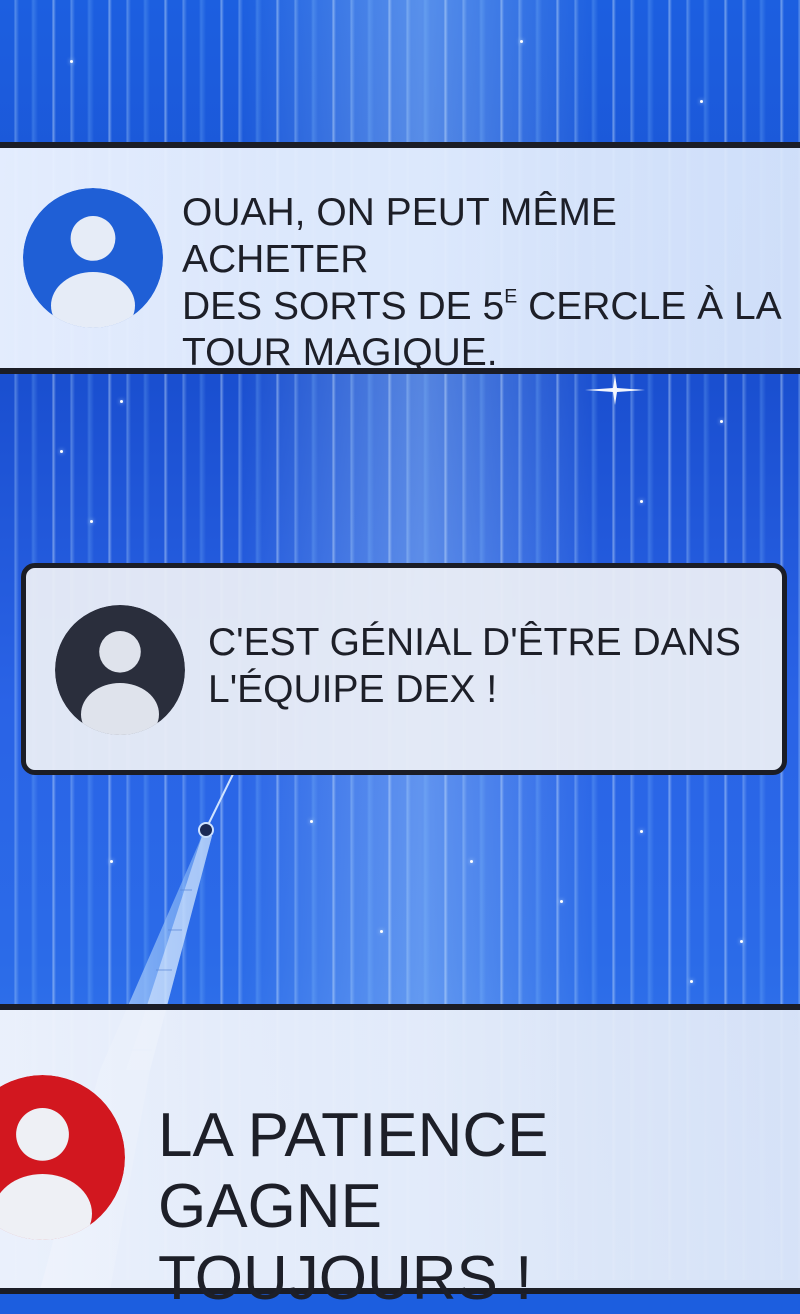 This screenshot has width=800, height=1314. What do you see at coordinates (474, 642) in the screenshot?
I see `message-line: C'EST GÉNIAL D'ÊTRE DANS` at bounding box center [474, 642].